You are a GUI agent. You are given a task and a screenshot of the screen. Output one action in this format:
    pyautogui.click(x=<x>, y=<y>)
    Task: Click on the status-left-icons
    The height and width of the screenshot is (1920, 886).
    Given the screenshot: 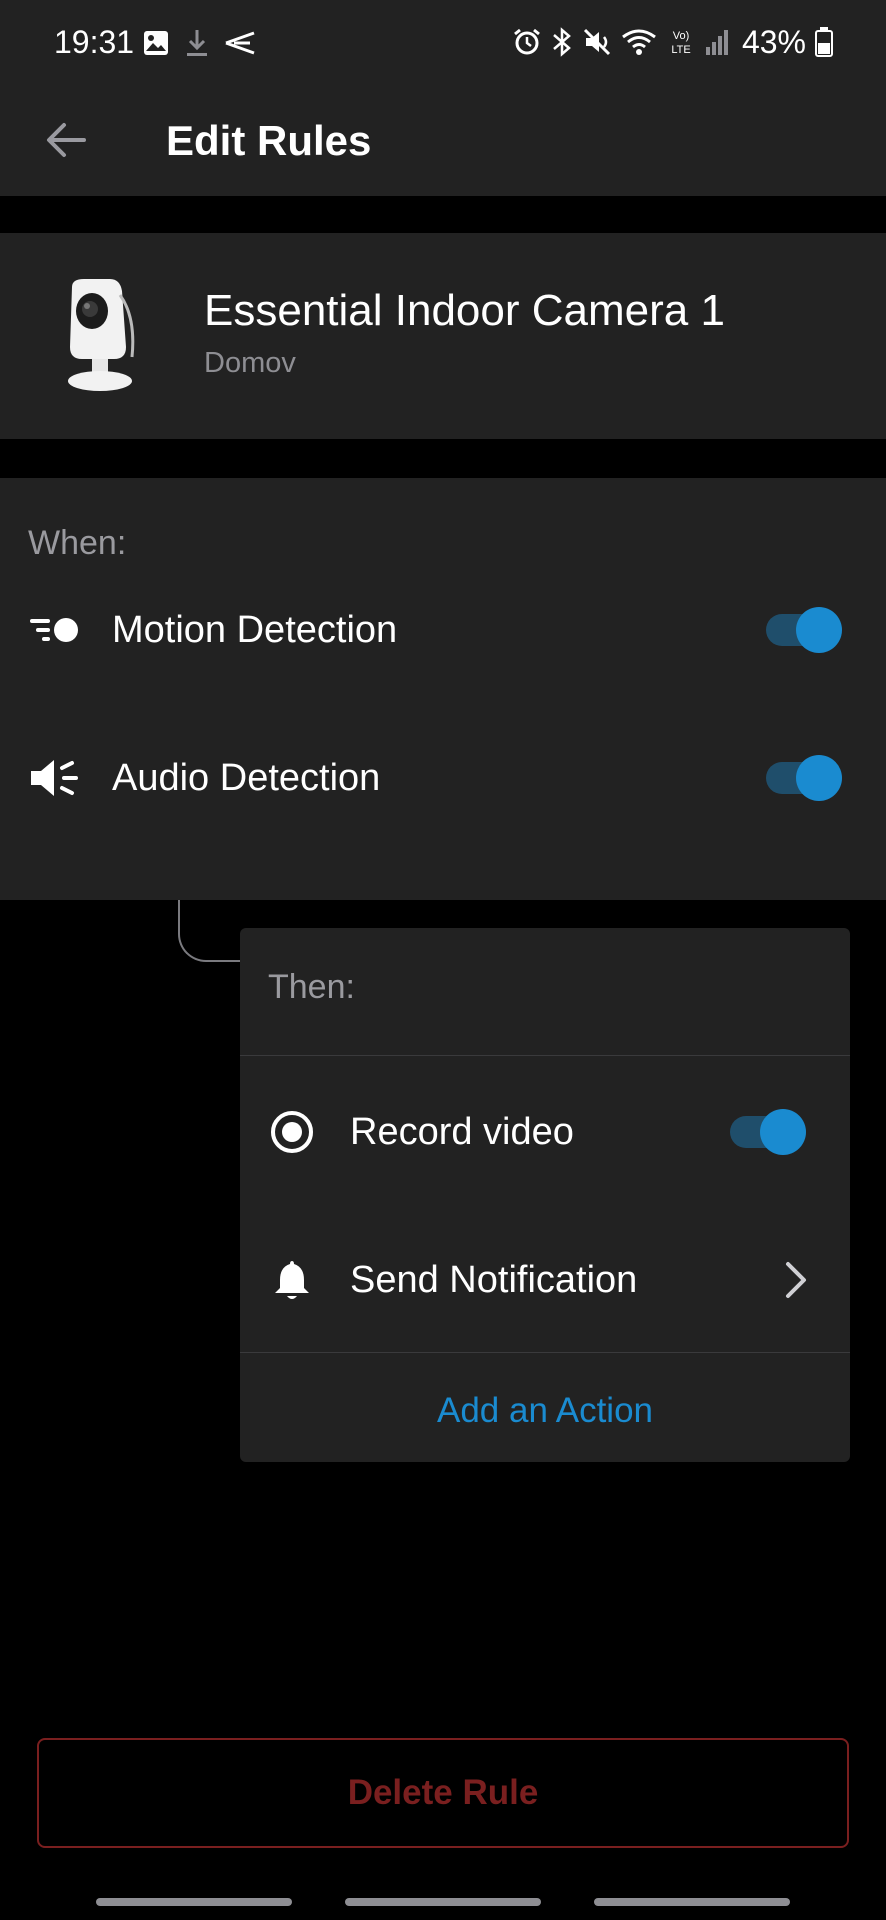 What is the action you would take?
    pyautogui.click(x=199, y=43)
    